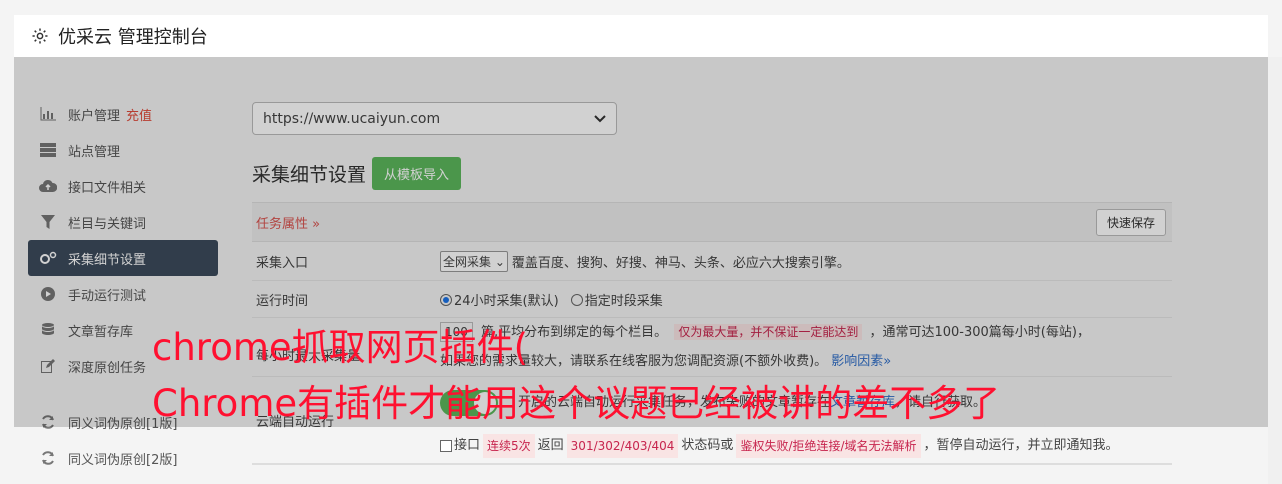  I want to click on gears-icon, so click(48, 258).